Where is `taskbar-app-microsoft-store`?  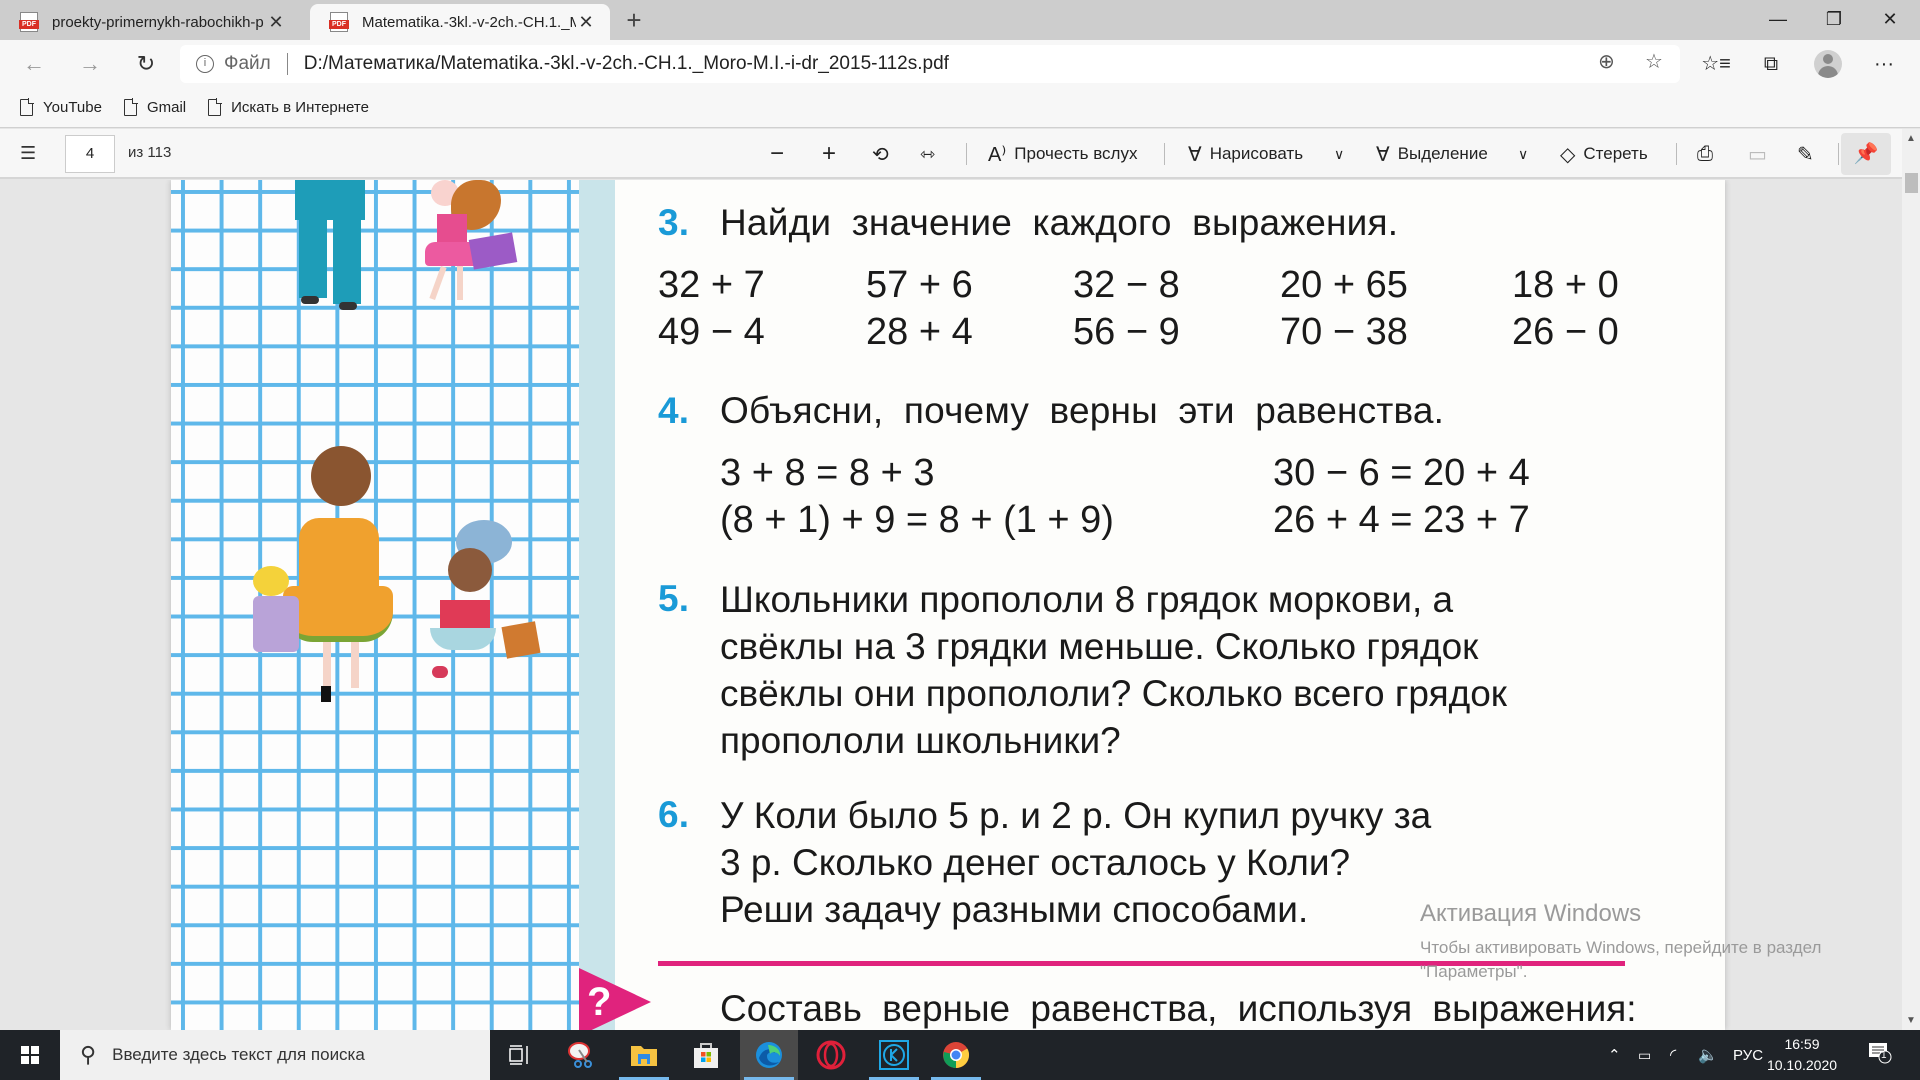
taskbar-app-microsoft-store is located at coordinates (706, 1055).